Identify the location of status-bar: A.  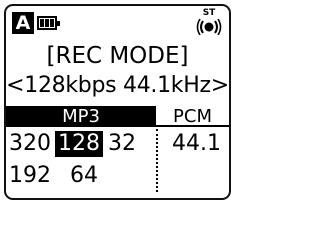
(38, 23).